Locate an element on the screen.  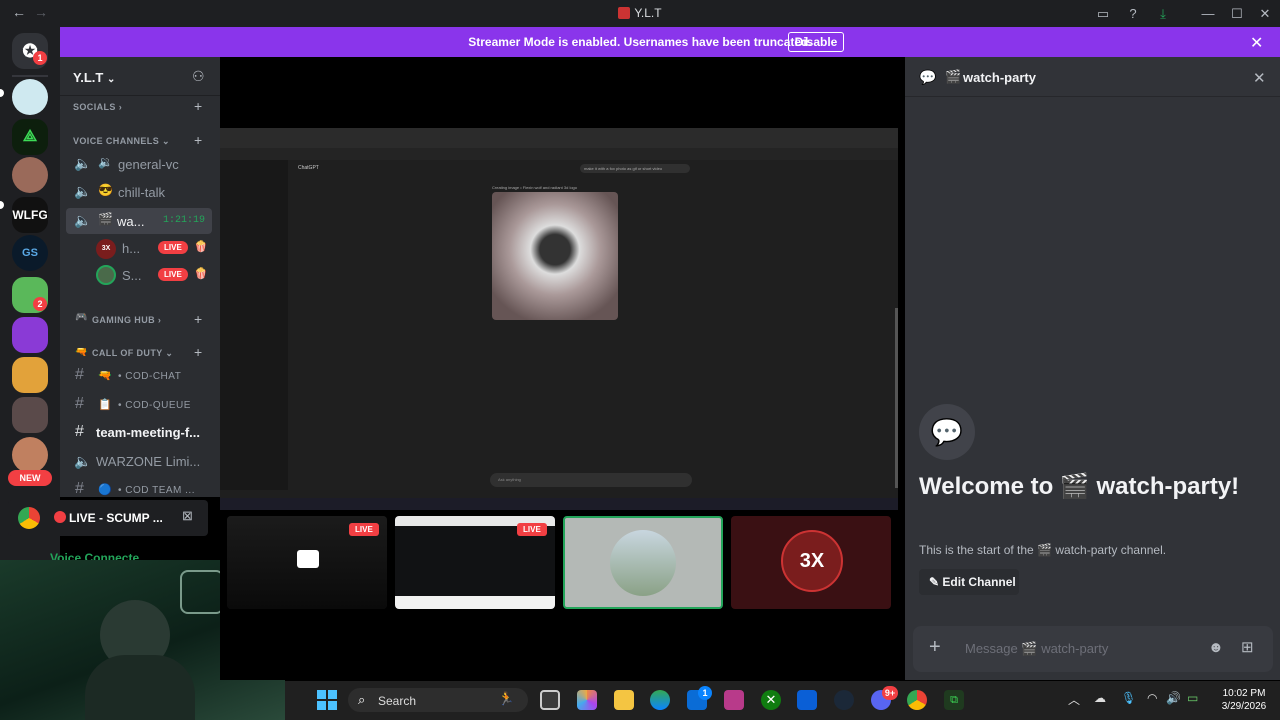
minimize-icon: — is located at coordinates (1208, 14).